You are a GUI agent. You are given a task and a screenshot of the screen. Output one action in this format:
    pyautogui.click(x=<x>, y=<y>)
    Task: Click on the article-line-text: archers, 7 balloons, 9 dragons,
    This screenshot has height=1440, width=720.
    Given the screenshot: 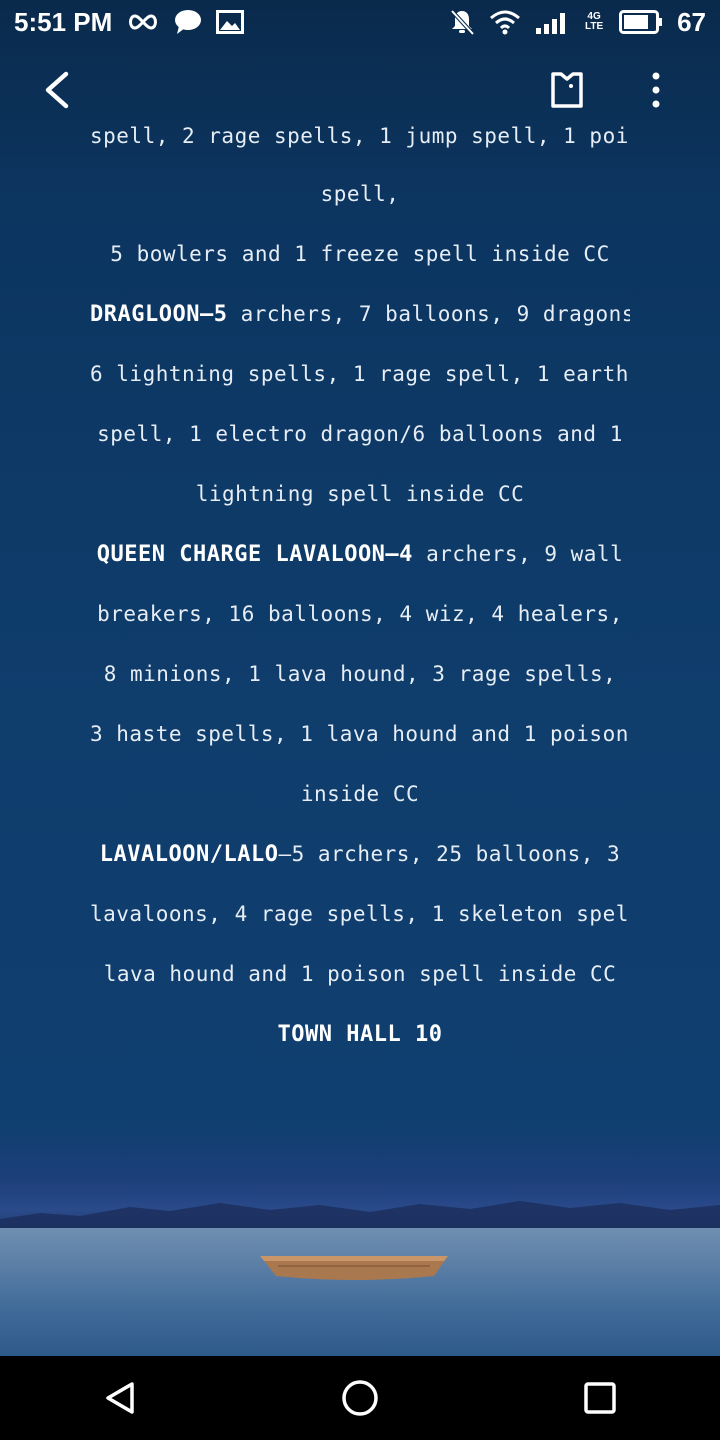 What is the action you would take?
    pyautogui.click(x=428, y=314)
    